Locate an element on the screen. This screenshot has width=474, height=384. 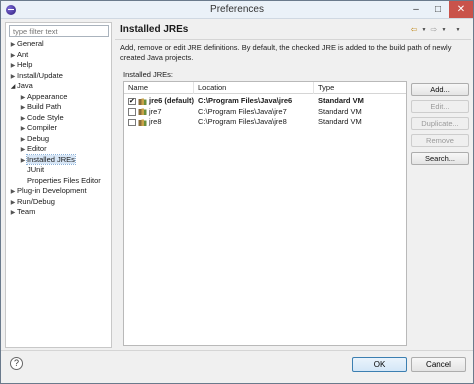
tree-item-run-debug: ▶ Run/Debug is located at coordinates (32, 202).